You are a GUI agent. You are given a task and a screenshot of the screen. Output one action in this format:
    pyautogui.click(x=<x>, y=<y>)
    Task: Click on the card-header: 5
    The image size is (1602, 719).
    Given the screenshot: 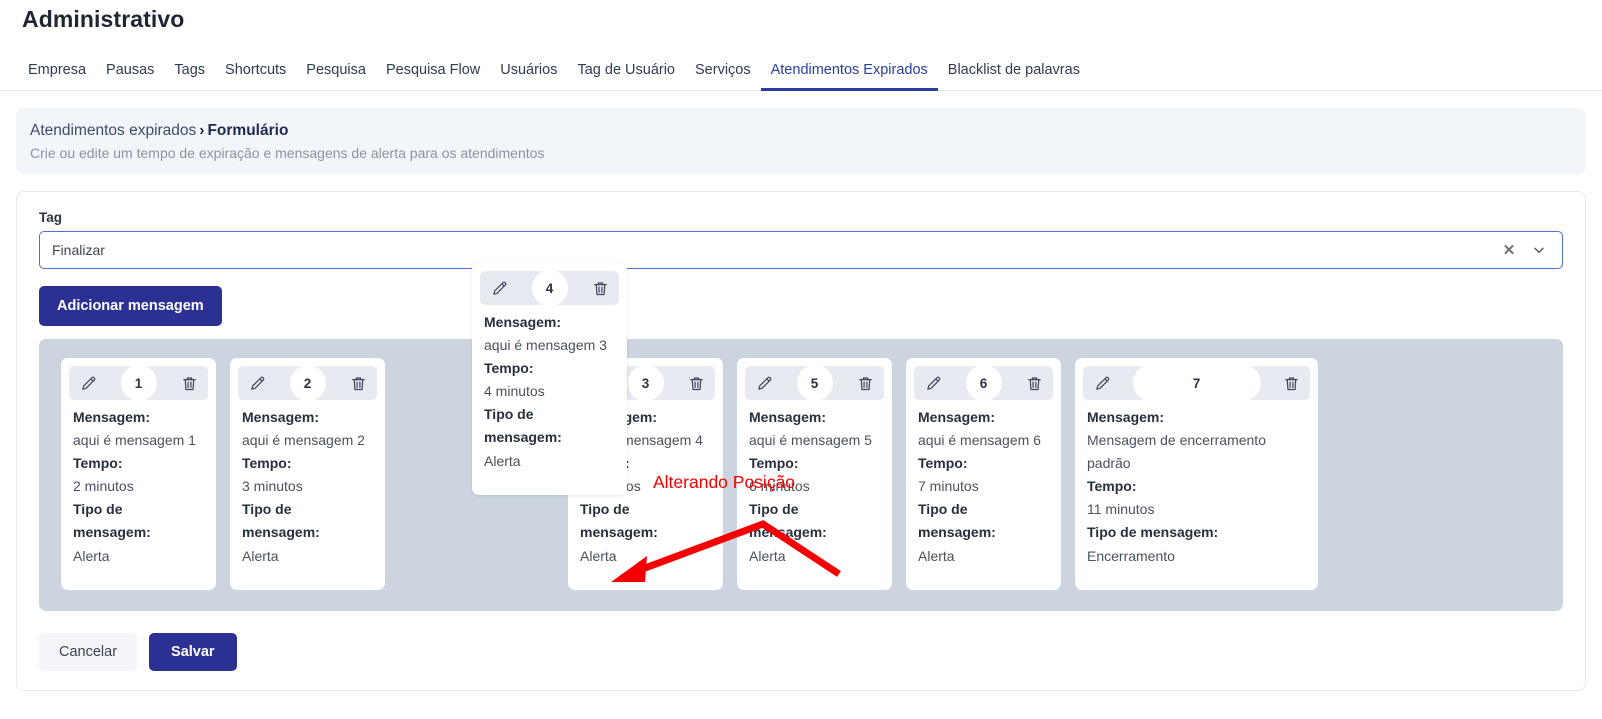 What is the action you would take?
    pyautogui.click(x=814, y=383)
    